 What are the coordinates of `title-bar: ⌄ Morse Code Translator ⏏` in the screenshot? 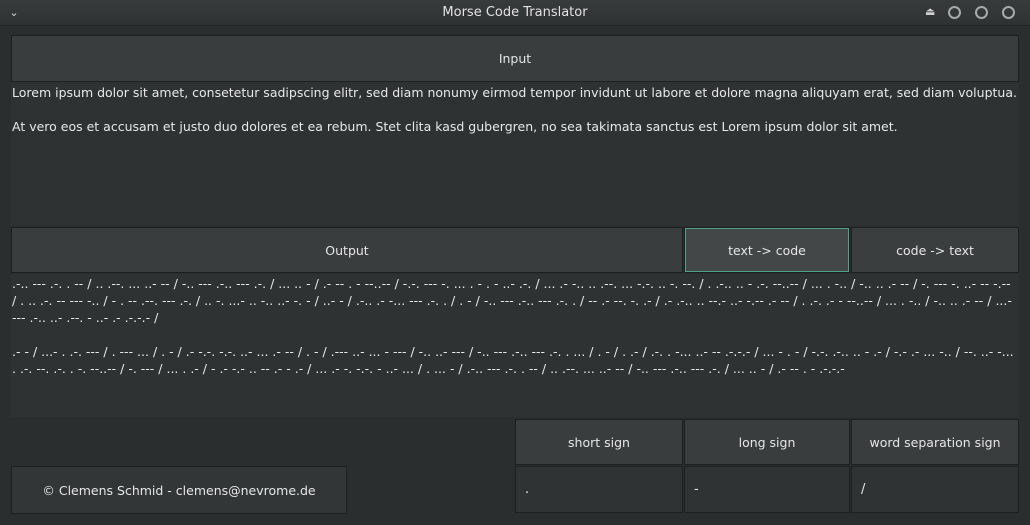 It's located at (515, 13).